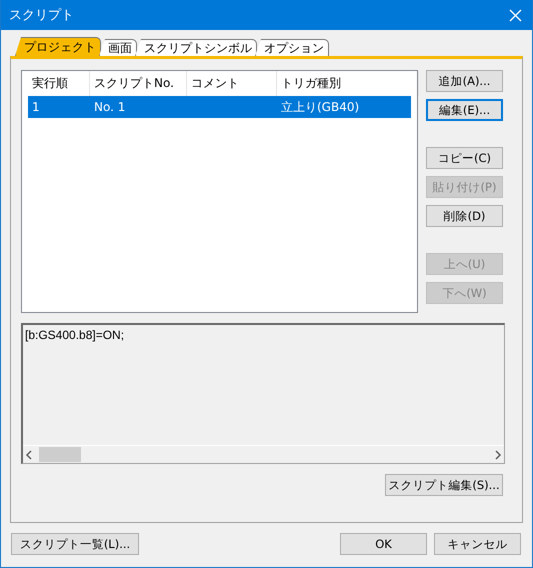 The width and height of the screenshot is (533, 568). I want to click on tab: スクリプトシンボル, so click(196, 47).